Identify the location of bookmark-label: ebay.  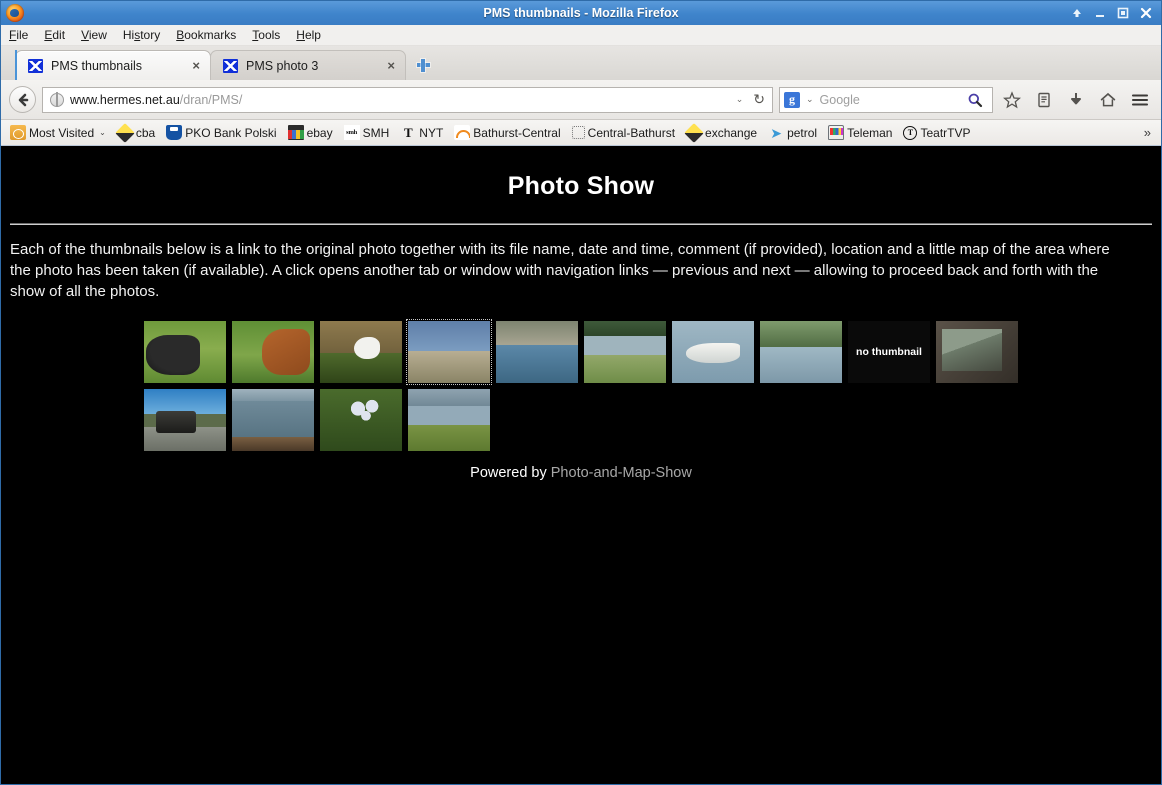
(319, 132).